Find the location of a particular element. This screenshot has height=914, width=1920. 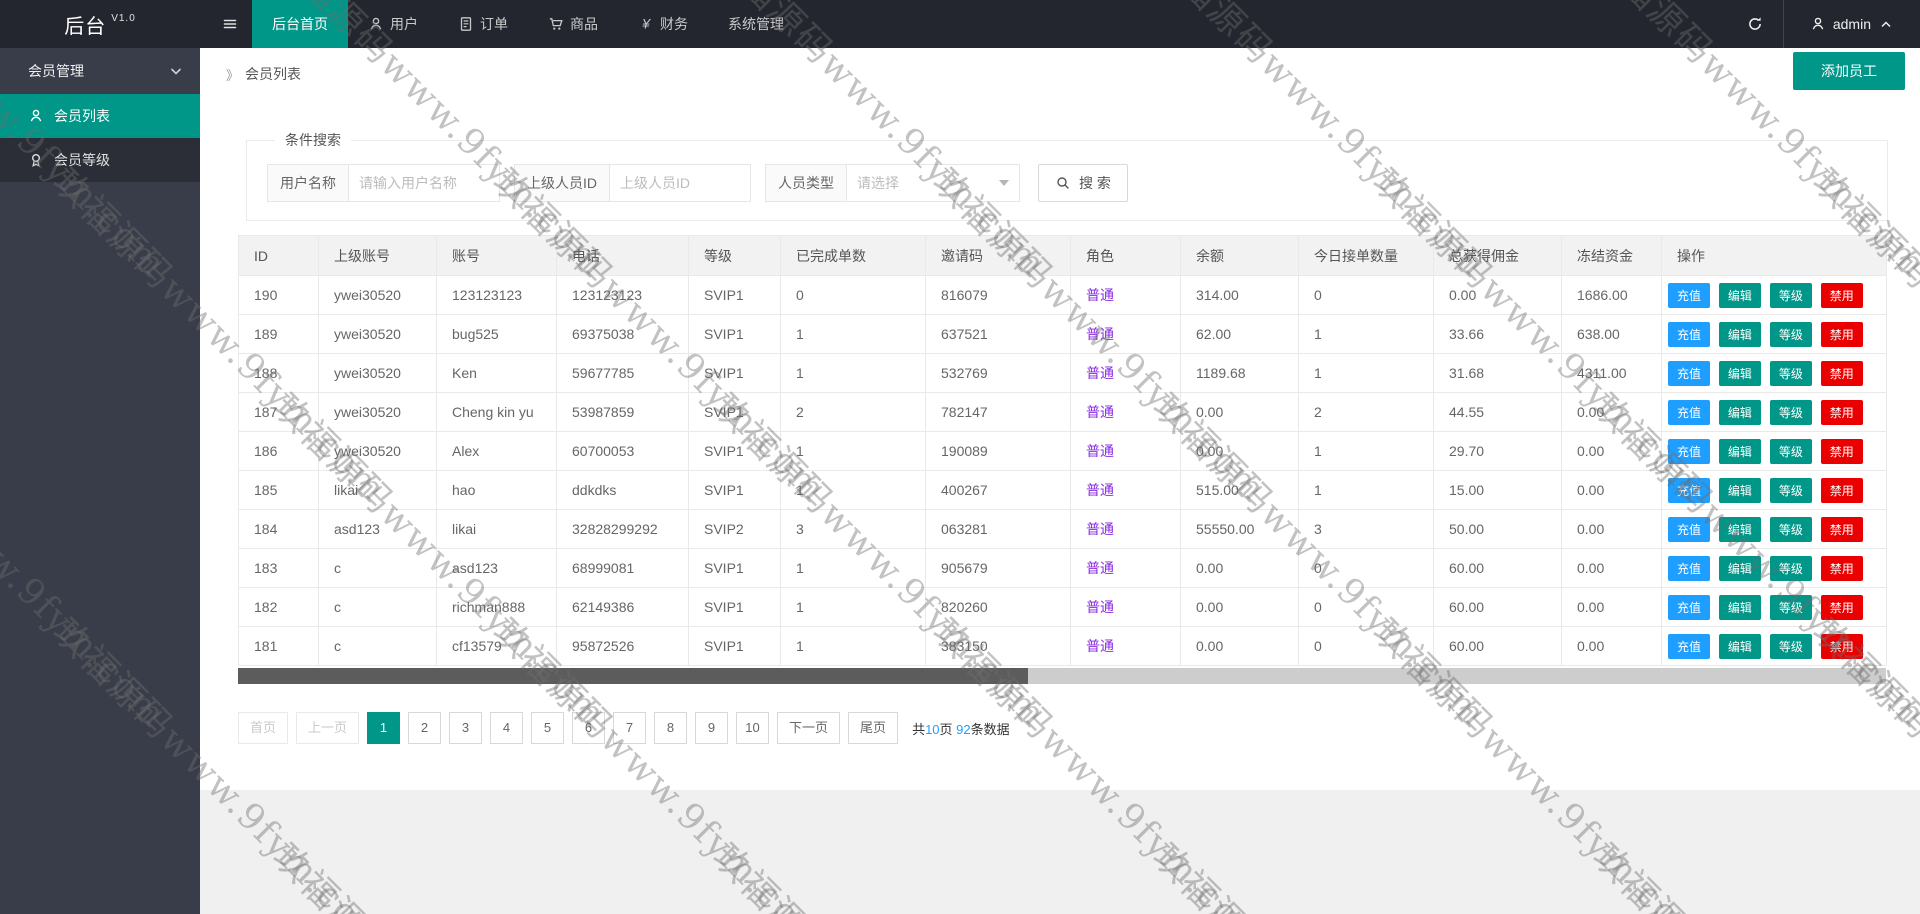

column-header: 冻结资金 is located at coordinates (1611, 255).